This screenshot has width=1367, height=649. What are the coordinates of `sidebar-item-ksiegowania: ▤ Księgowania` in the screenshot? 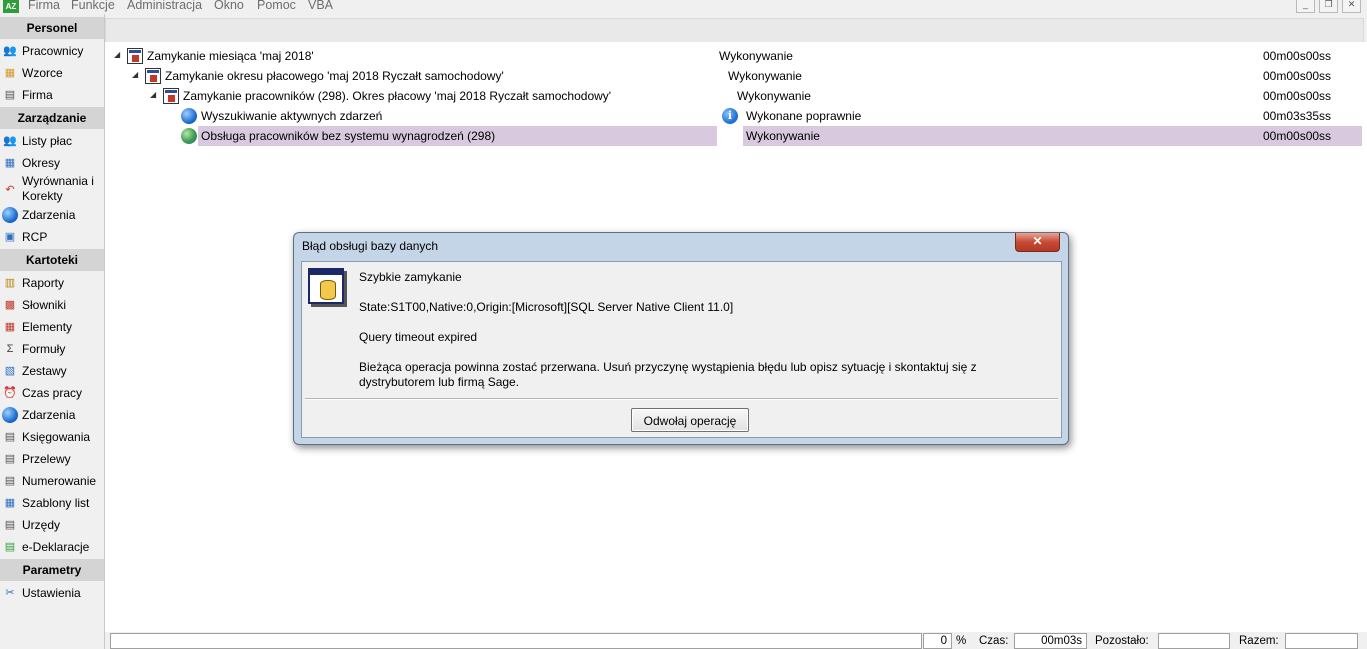 It's located at (52, 437).